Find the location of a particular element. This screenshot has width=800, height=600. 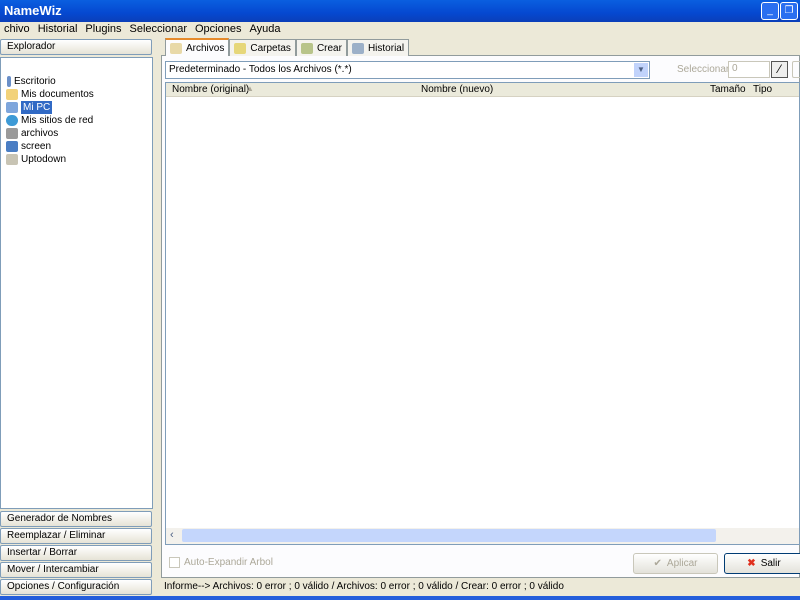

tab-carpetas: Carpetas is located at coordinates (262, 47).